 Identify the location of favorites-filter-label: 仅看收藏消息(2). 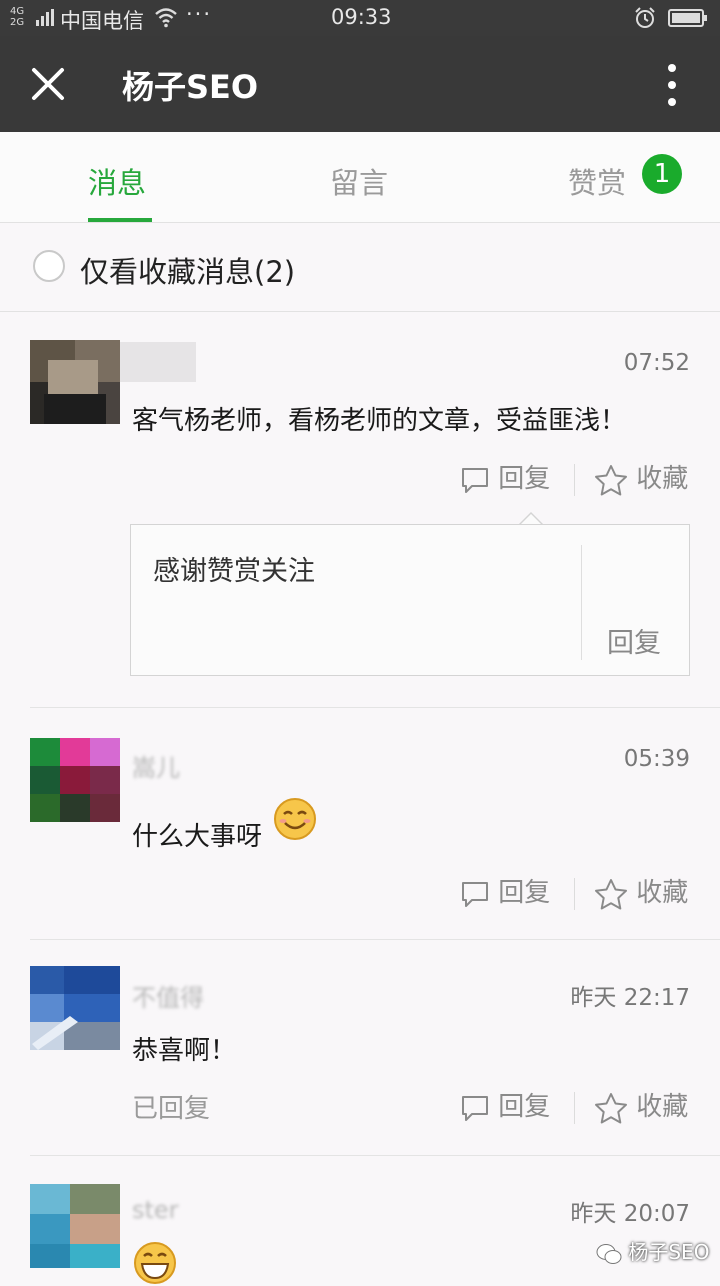
(188, 272).